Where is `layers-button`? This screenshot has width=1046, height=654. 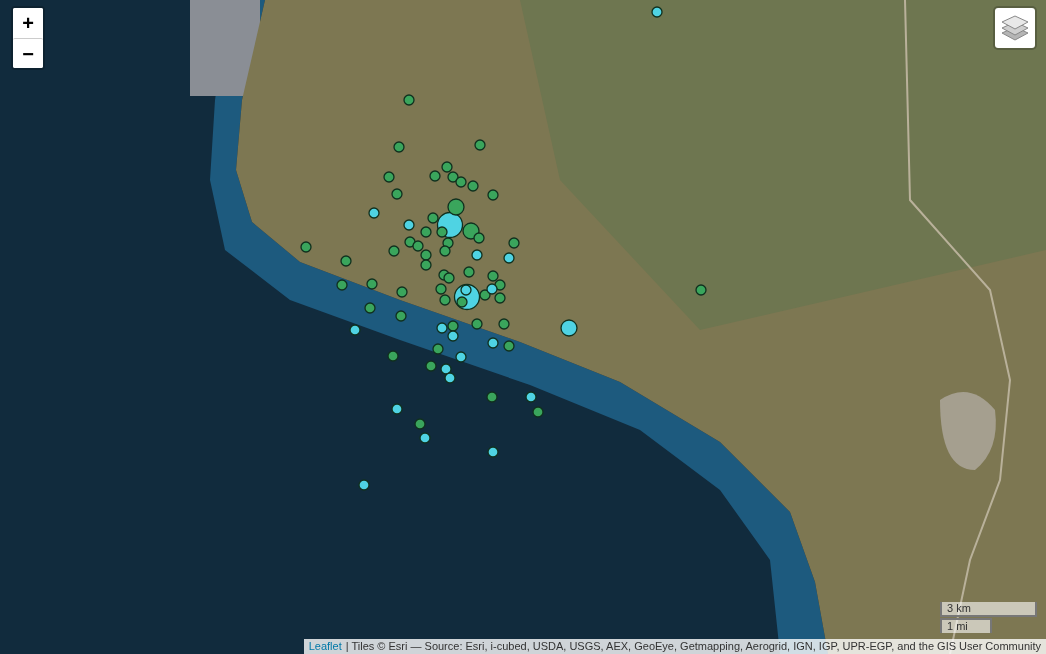 layers-button is located at coordinates (1015, 28).